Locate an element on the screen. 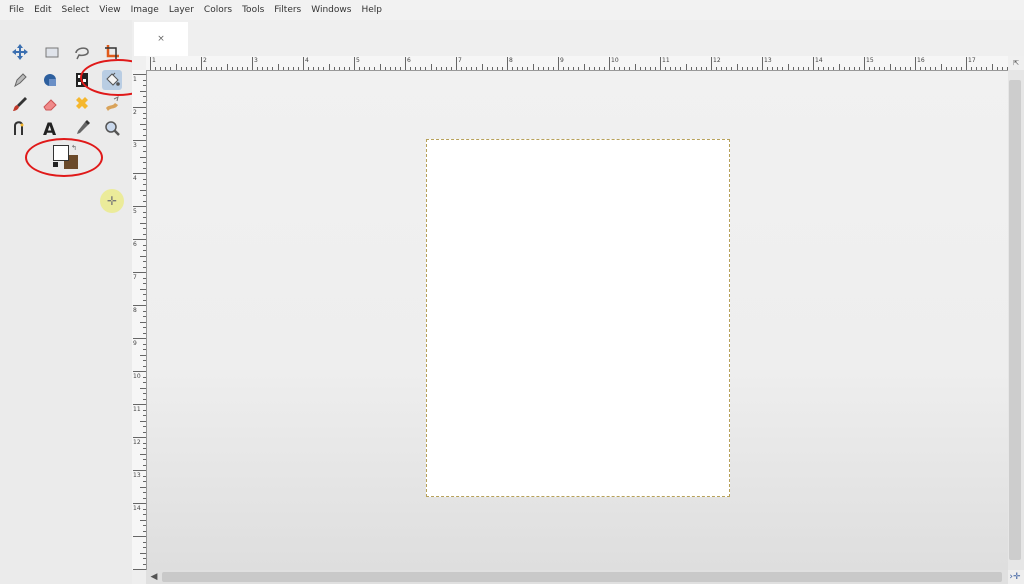 Image resolution: width=1024 pixels, height=584 pixels. ruler-label: 4 is located at coordinates (135, 178).